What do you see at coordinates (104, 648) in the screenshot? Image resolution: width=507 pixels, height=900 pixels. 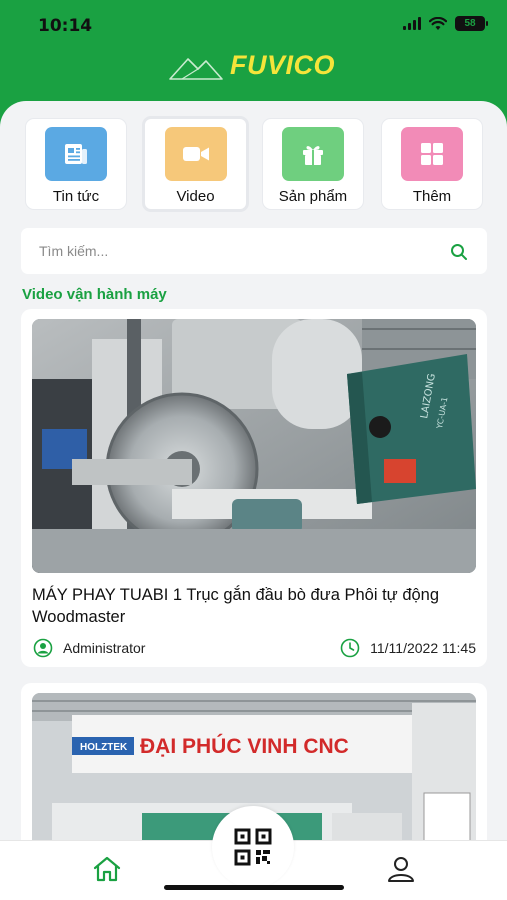 I see `author-name: Administrator` at bounding box center [104, 648].